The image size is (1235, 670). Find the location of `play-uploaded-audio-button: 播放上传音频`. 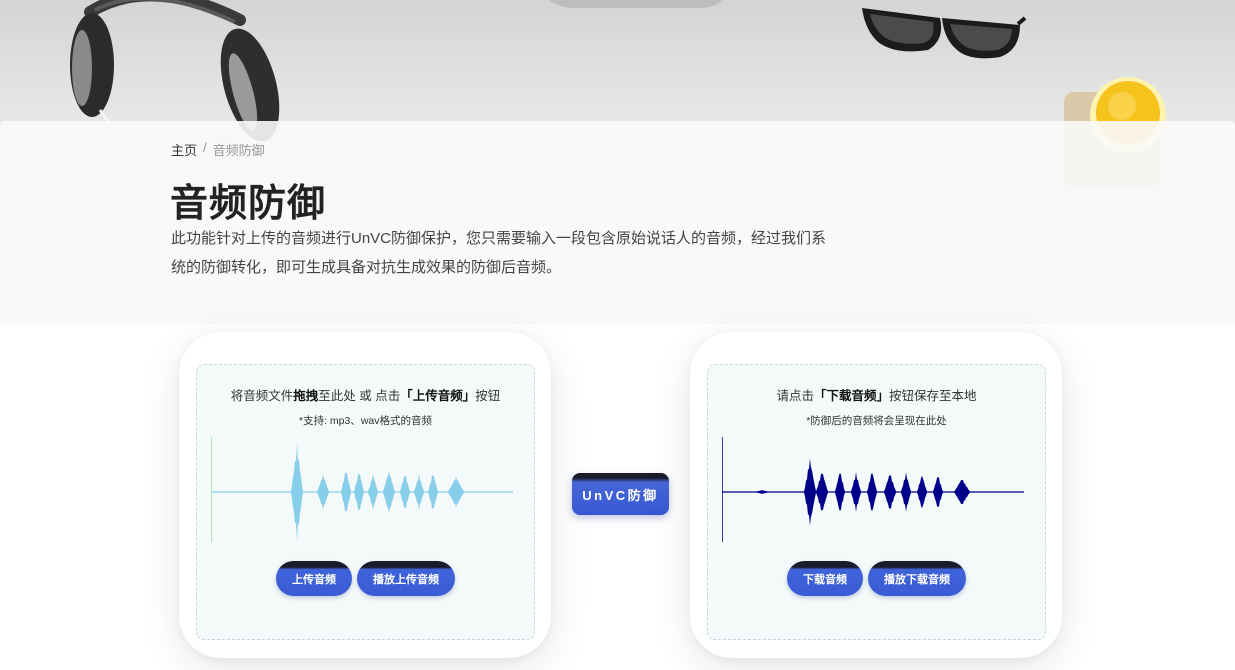

play-uploaded-audio-button: 播放上传音频 is located at coordinates (406, 578).